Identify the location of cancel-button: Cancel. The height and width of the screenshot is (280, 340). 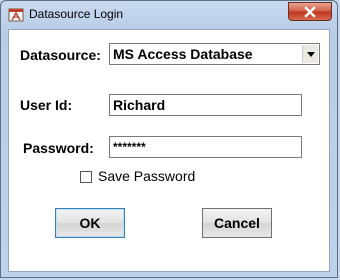
(237, 223).